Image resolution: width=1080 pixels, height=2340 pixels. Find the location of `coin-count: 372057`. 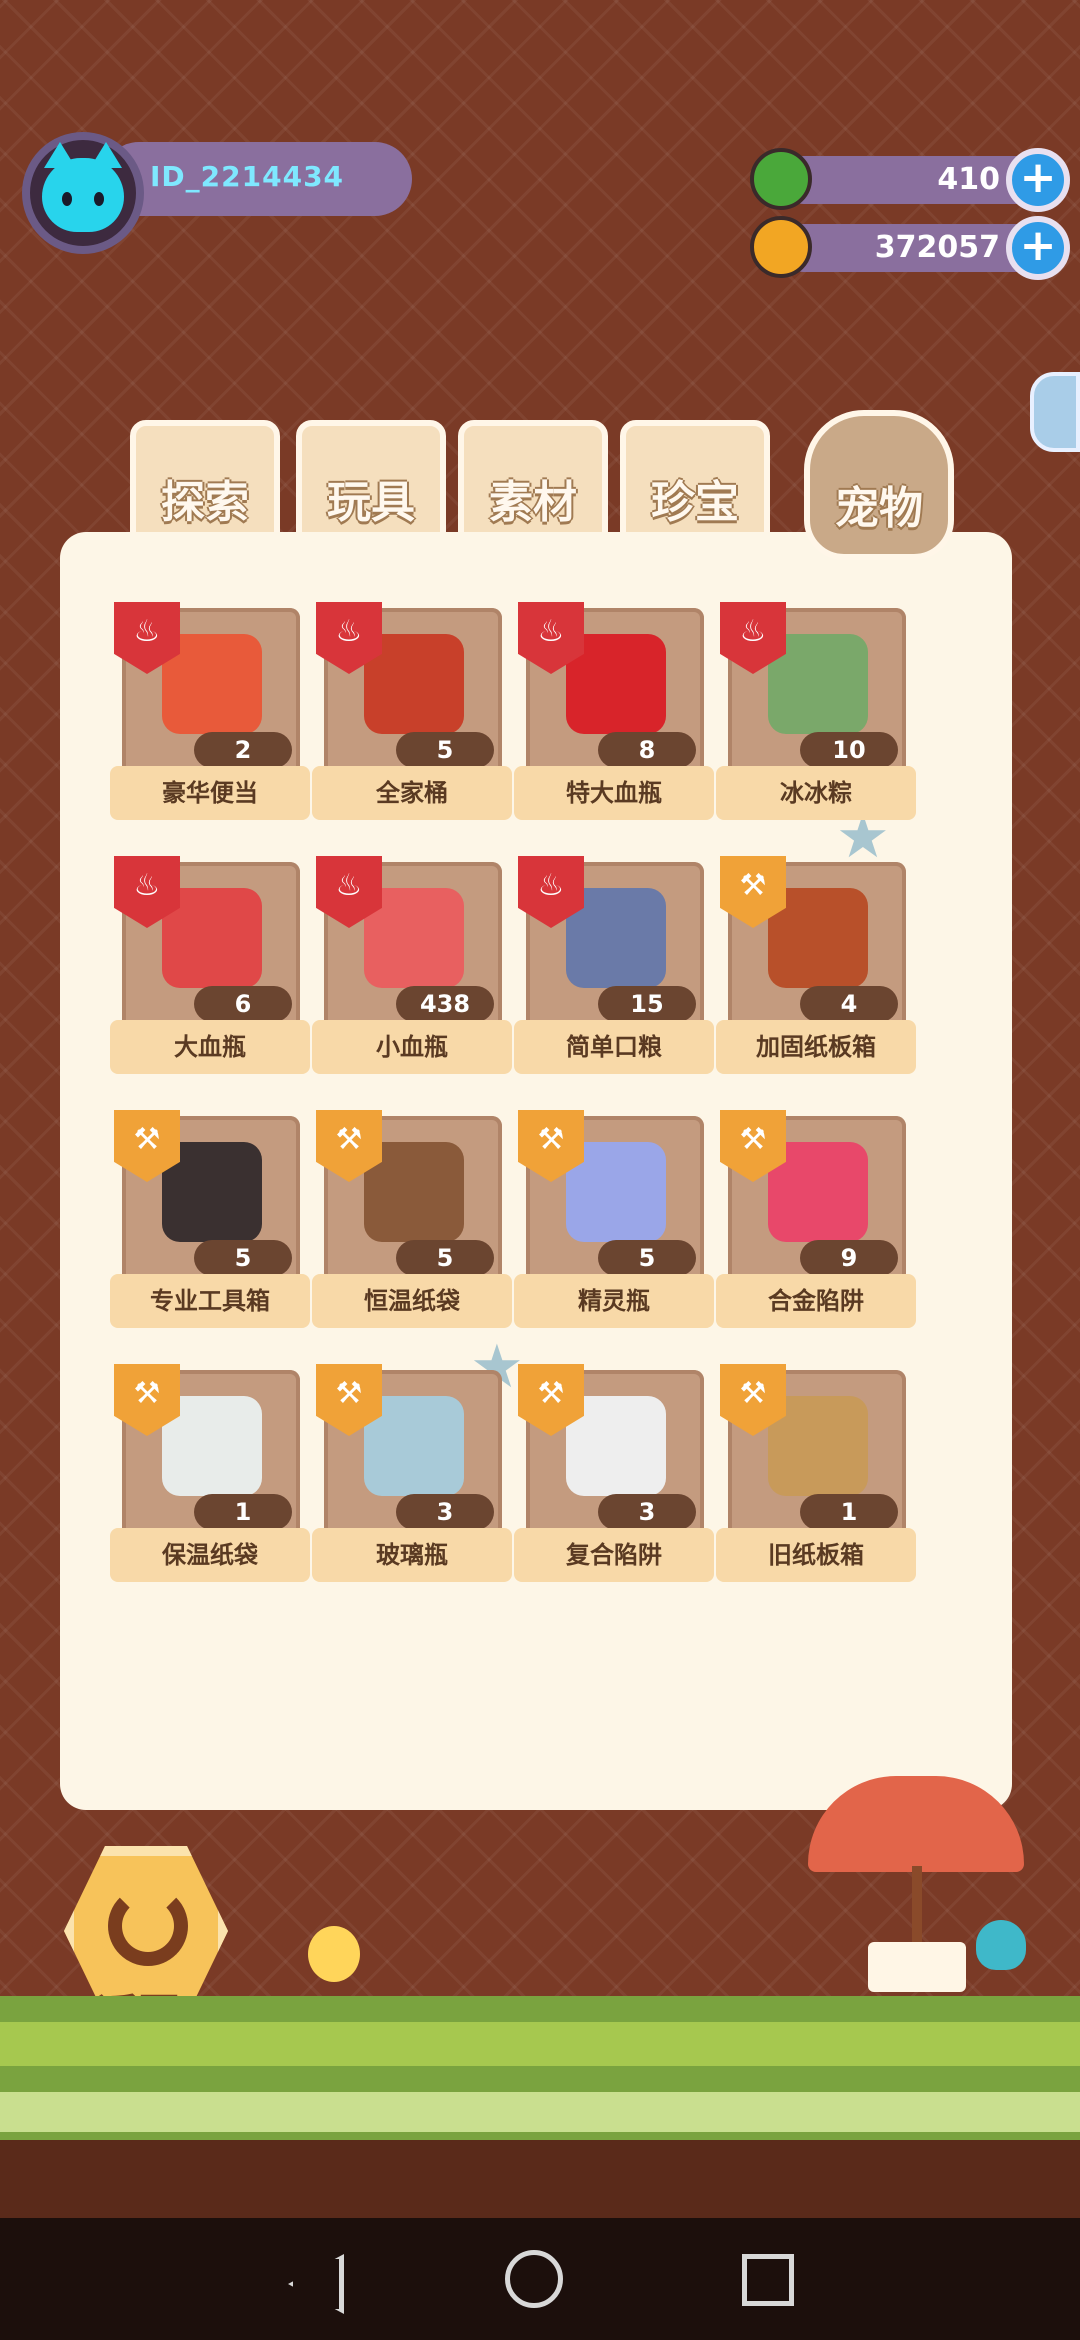

coin-count: 372057 is located at coordinates (937, 247).